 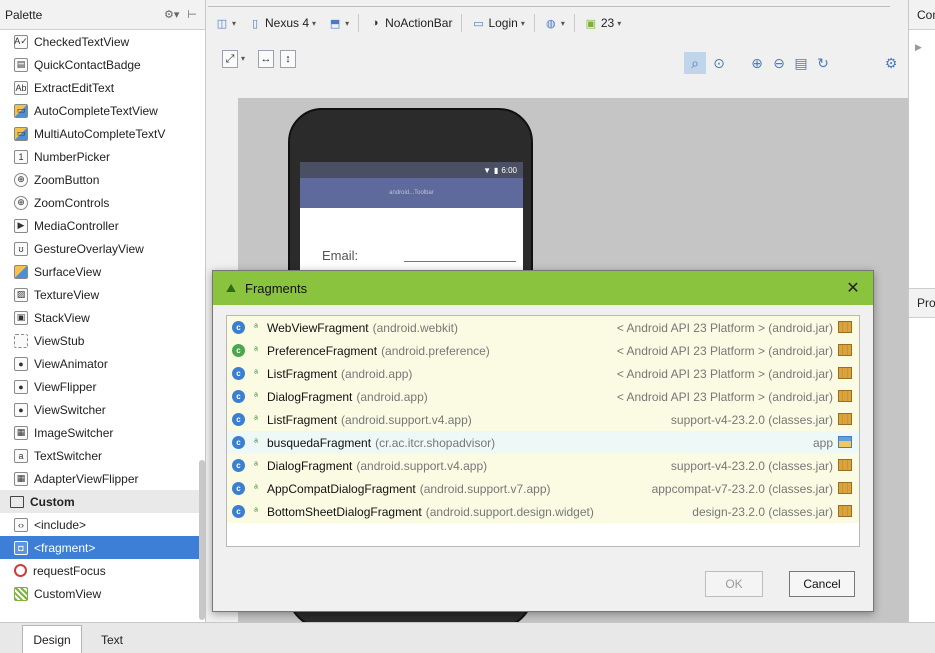 I want to click on expand-arrow-icon: ▶, so click(x=918, y=47).